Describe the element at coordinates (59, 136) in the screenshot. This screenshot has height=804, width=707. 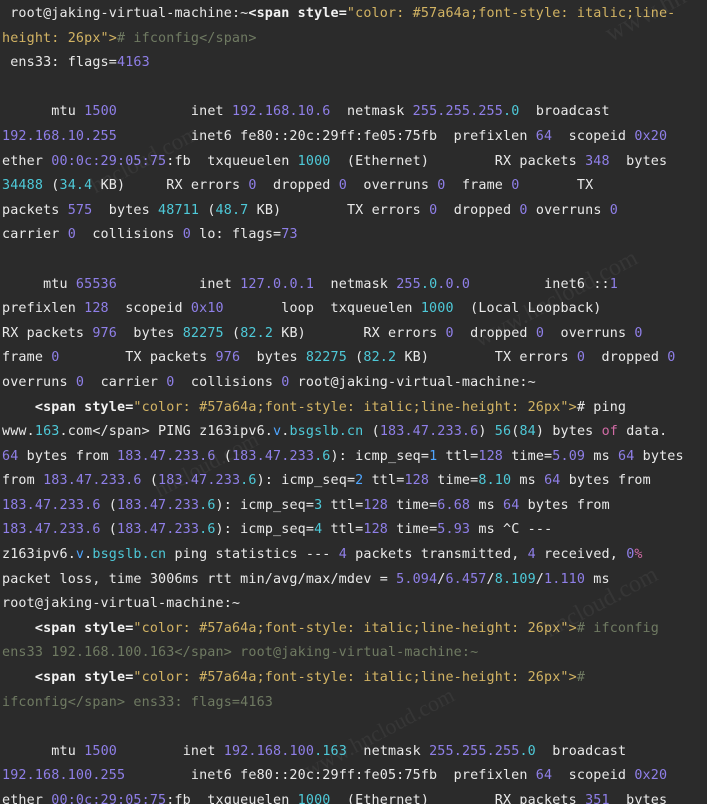
I see `terminal-token-num: 192.168.10.255` at that location.